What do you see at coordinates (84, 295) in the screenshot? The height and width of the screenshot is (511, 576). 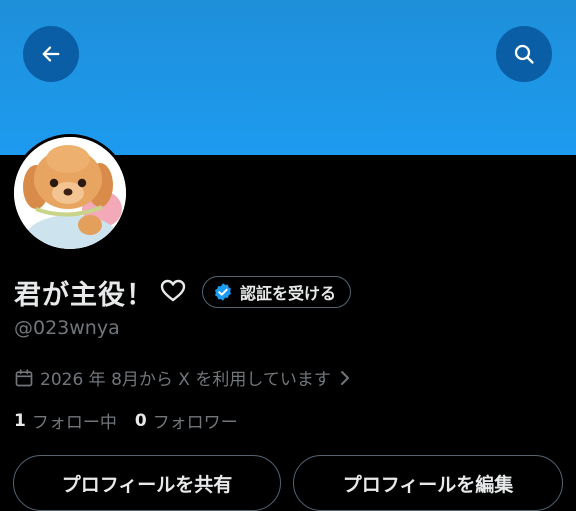 I see `display-name: 君が主役！` at bounding box center [84, 295].